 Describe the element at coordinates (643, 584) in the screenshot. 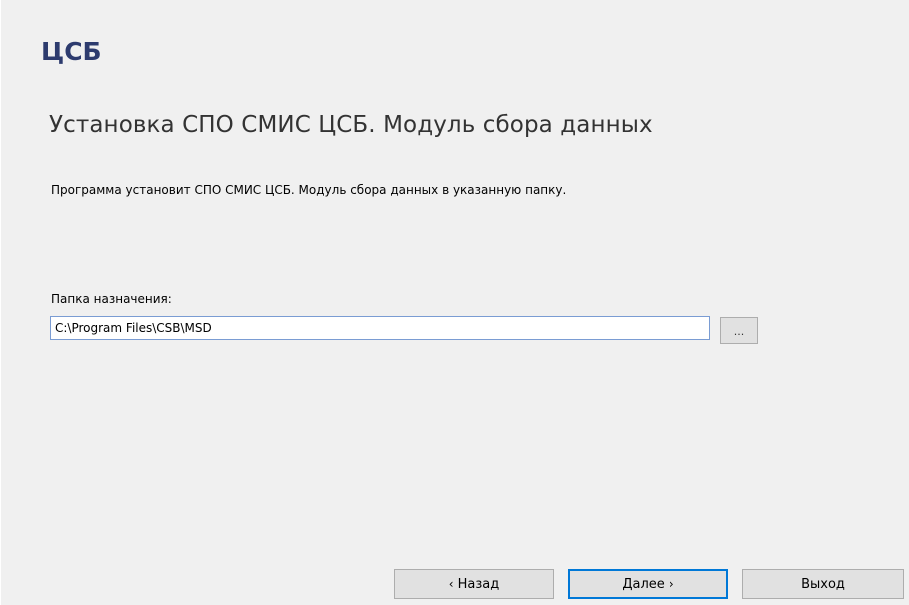

I see `next-button-label: Далее` at that location.